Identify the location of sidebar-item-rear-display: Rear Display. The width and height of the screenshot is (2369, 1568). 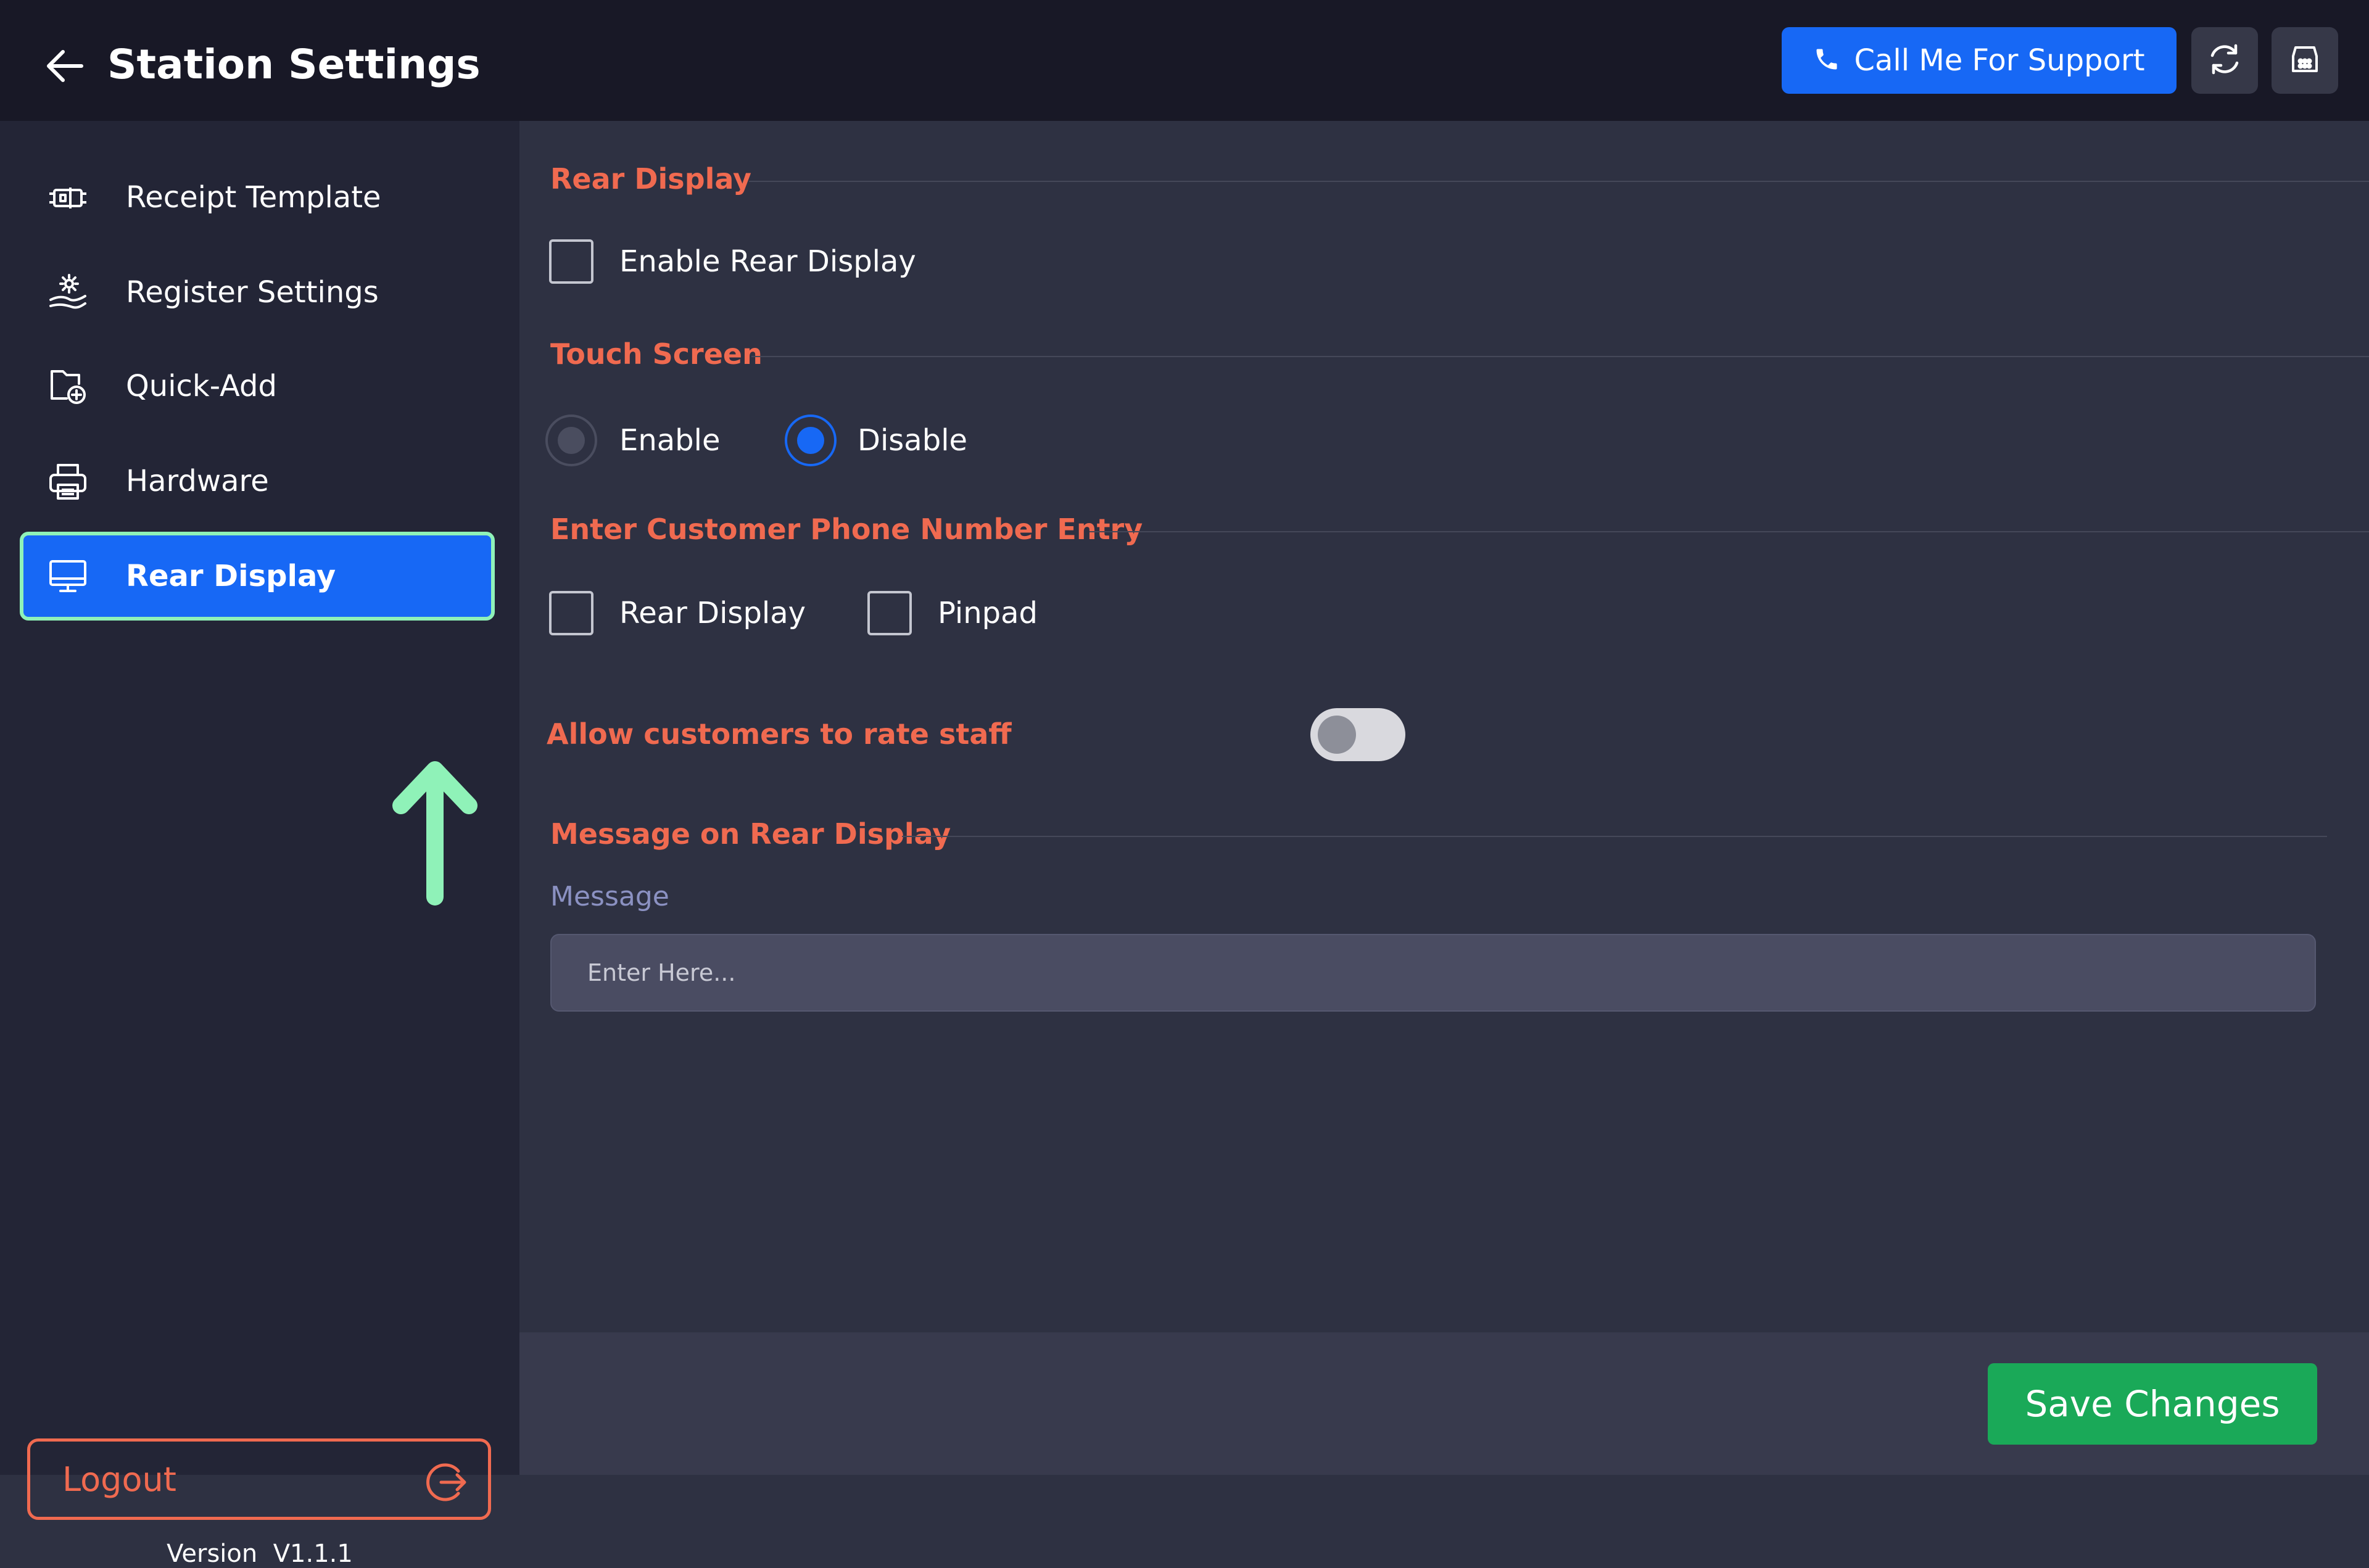
(257, 576).